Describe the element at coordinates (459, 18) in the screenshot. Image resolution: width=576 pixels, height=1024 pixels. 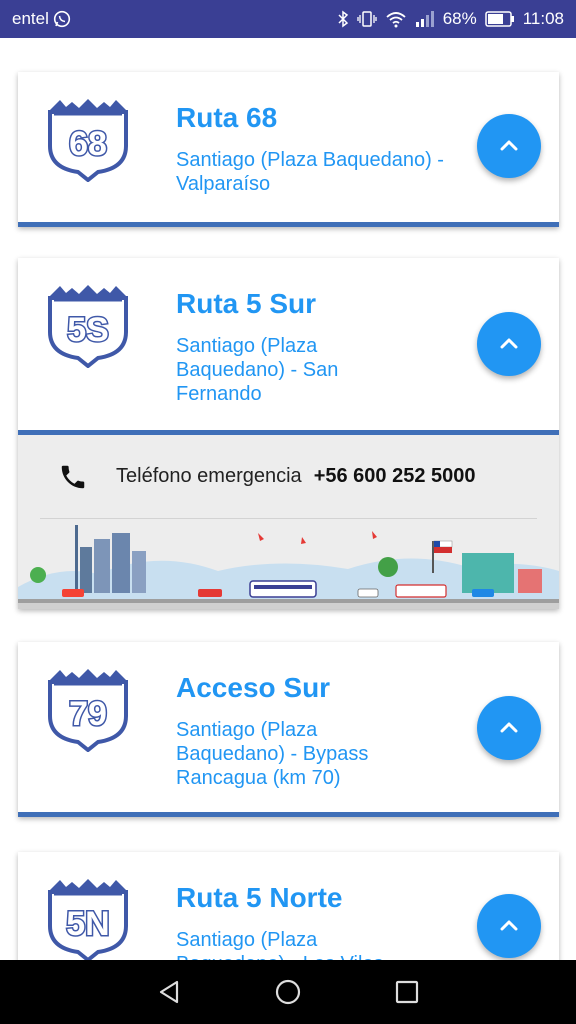
I see `battery-percent: 68%` at that location.